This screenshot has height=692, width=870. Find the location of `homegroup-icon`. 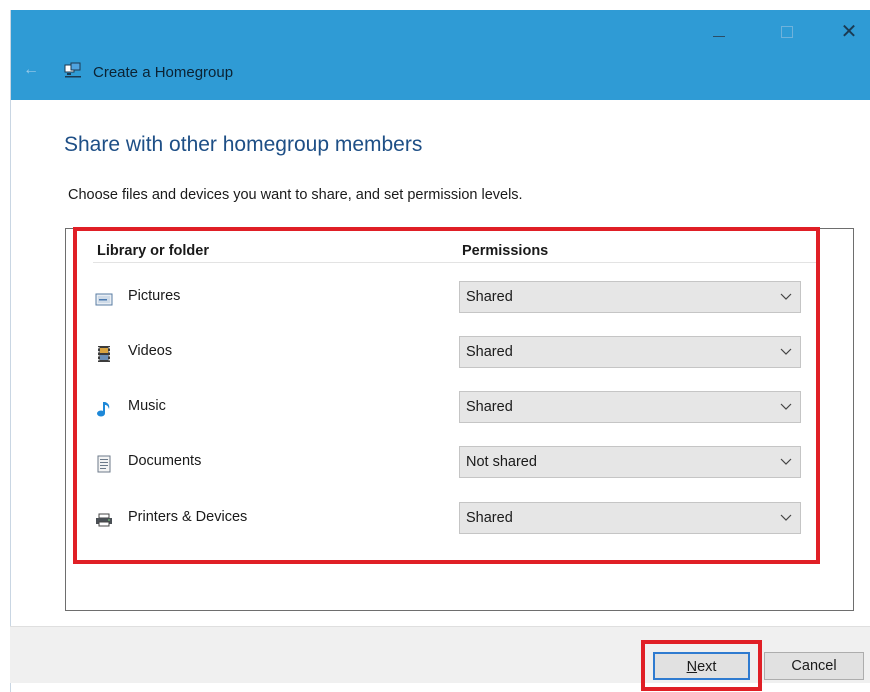

homegroup-icon is located at coordinates (72, 70).